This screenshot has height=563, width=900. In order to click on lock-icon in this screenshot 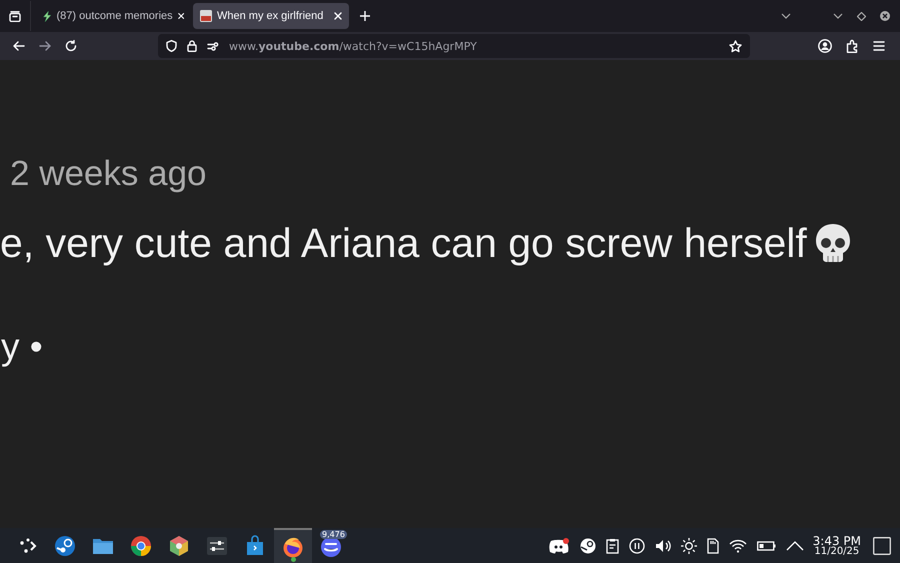, I will do `click(192, 46)`.